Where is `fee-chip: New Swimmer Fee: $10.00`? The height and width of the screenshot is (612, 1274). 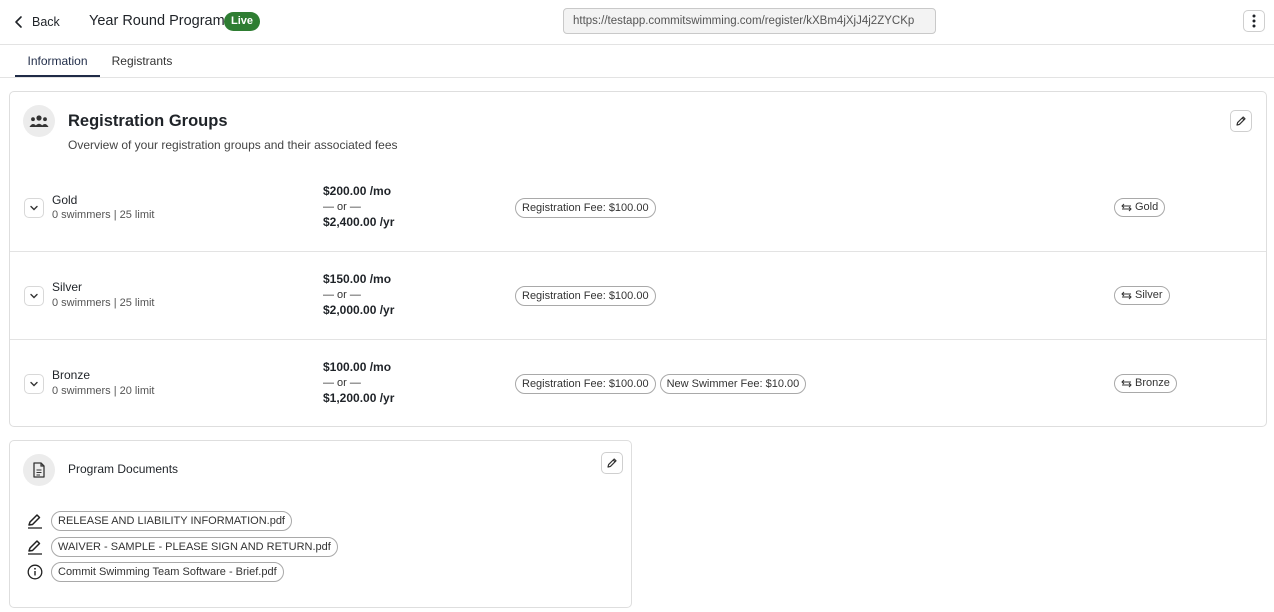 fee-chip: New Swimmer Fee: $10.00 is located at coordinates (733, 384).